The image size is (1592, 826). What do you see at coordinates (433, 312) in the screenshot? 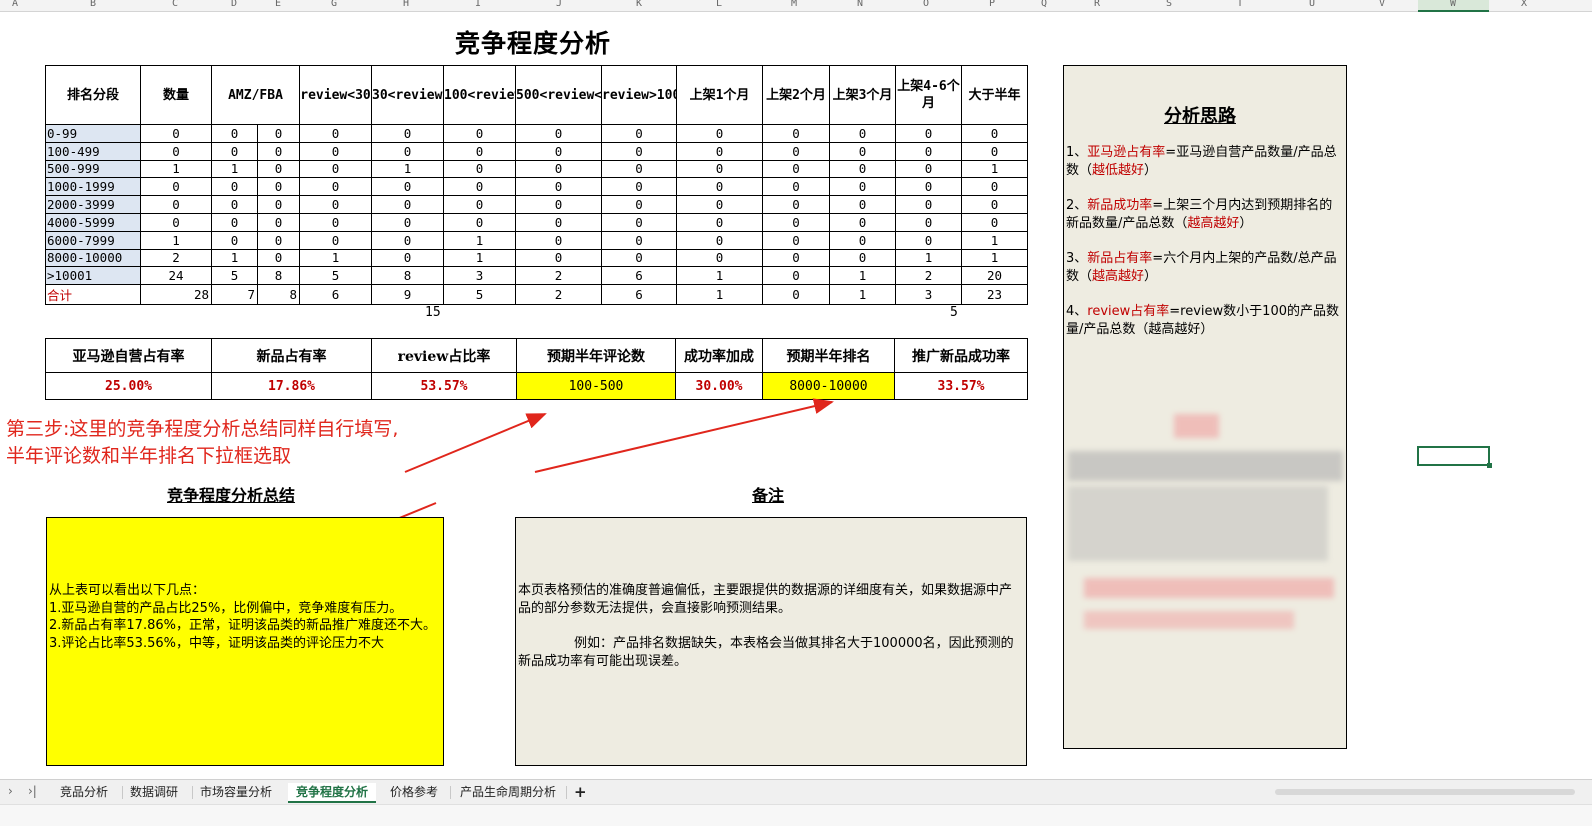
I see `footer-value-15: 15` at bounding box center [433, 312].